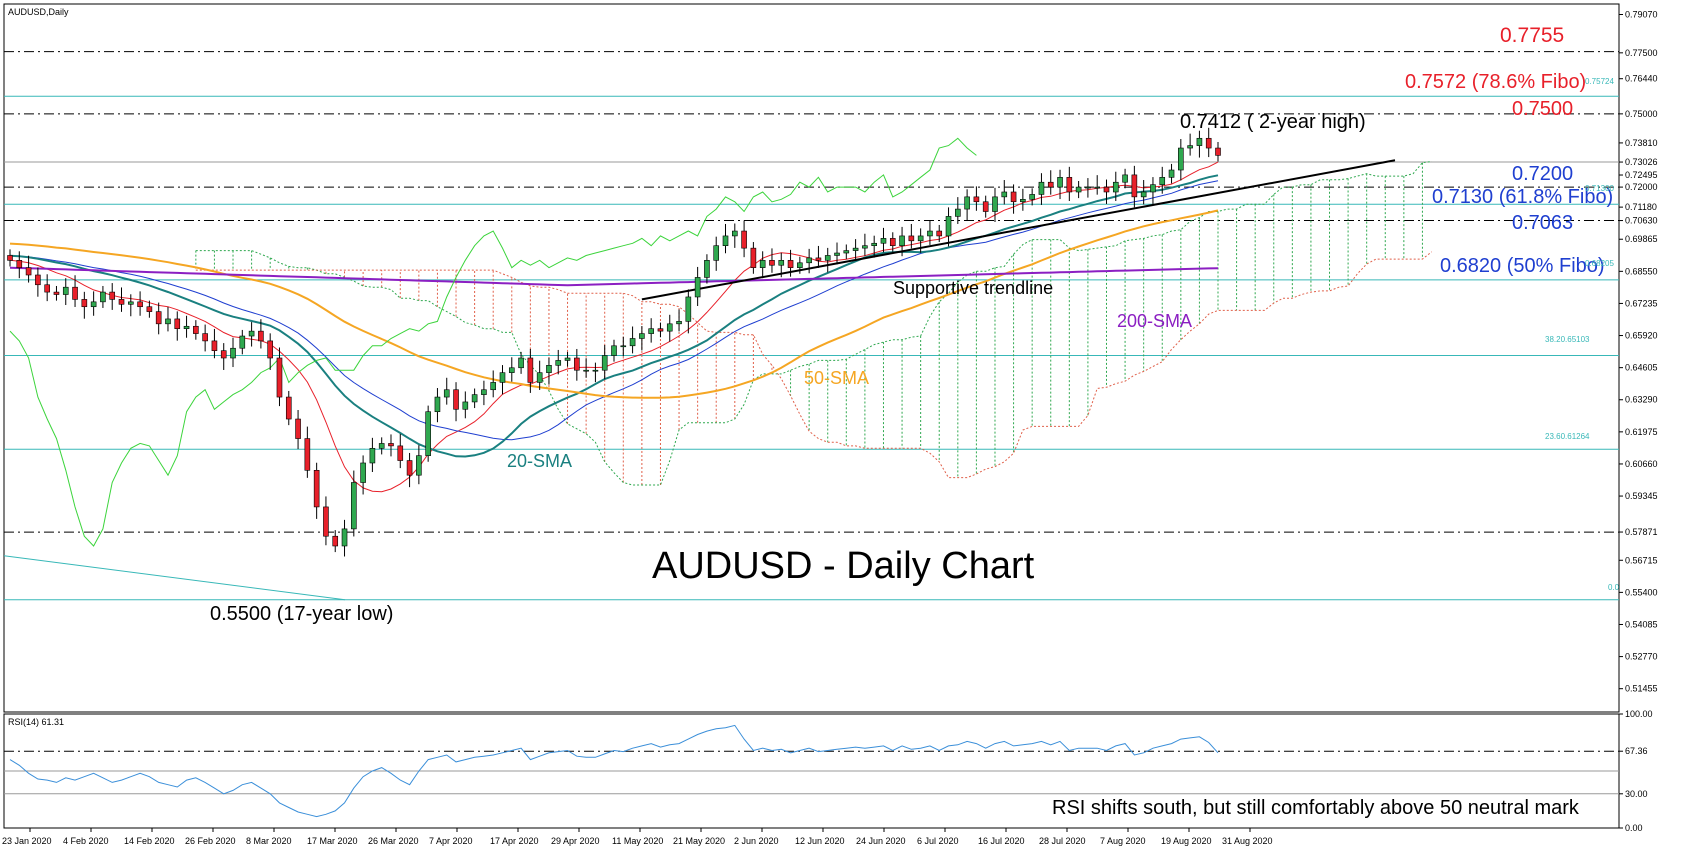 This screenshot has height=851, width=1682. What do you see at coordinates (1641, 657) in the screenshot?
I see `y-tick-label: 0.52770` at bounding box center [1641, 657].